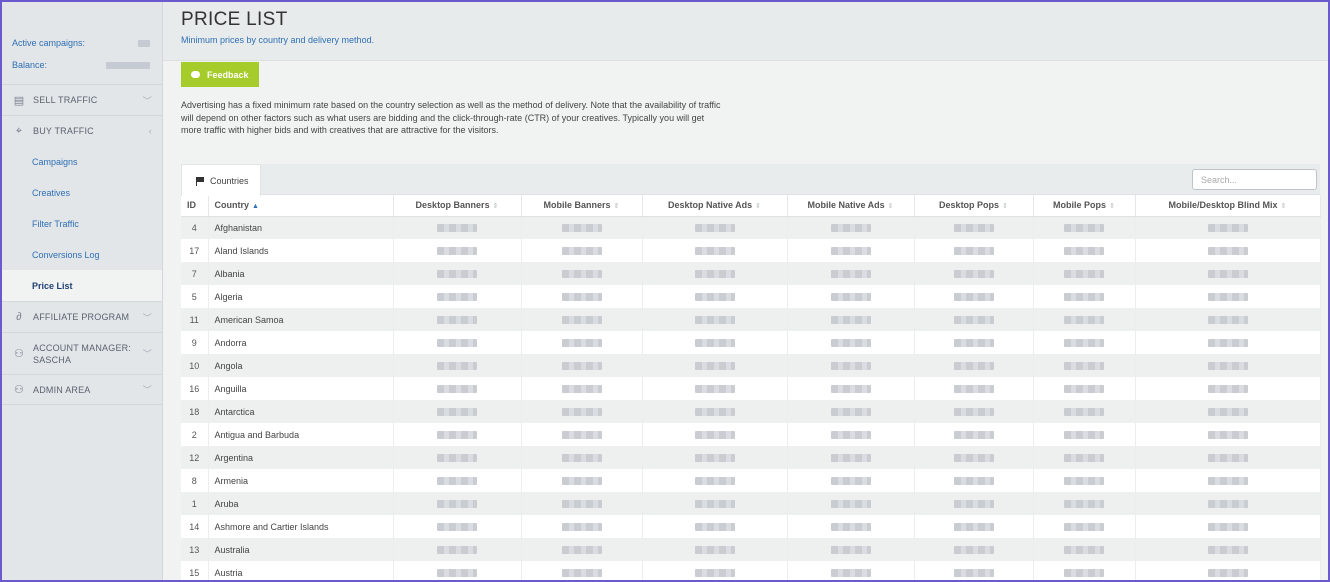 The width and height of the screenshot is (1330, 582). I want to click on cell-country: Aland Islands, so click(301, 250).